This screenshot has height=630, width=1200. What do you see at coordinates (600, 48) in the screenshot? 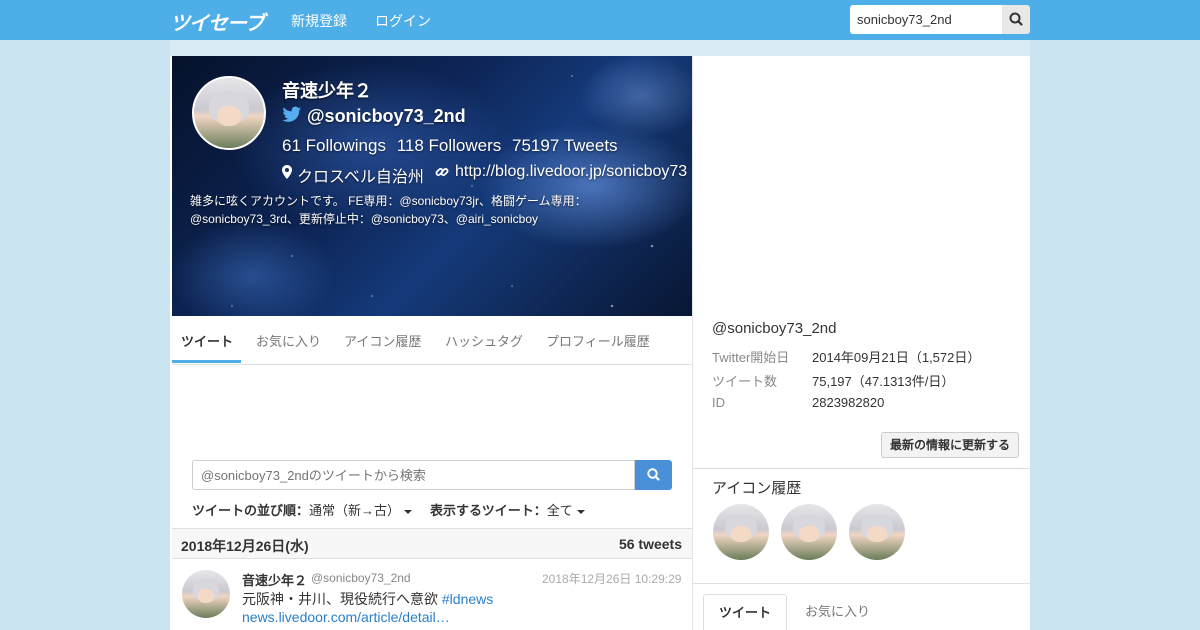
I see `top-strip` at bounding box center [600, 48].